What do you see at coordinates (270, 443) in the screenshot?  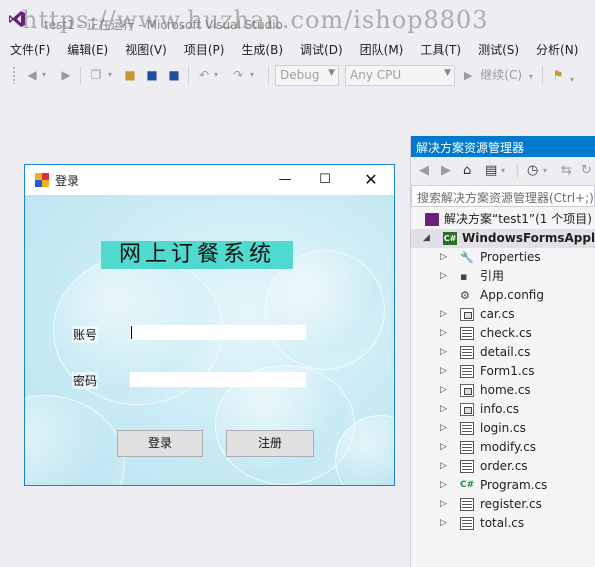 I see `register-button: 注册` at bounding box center [270, 443].